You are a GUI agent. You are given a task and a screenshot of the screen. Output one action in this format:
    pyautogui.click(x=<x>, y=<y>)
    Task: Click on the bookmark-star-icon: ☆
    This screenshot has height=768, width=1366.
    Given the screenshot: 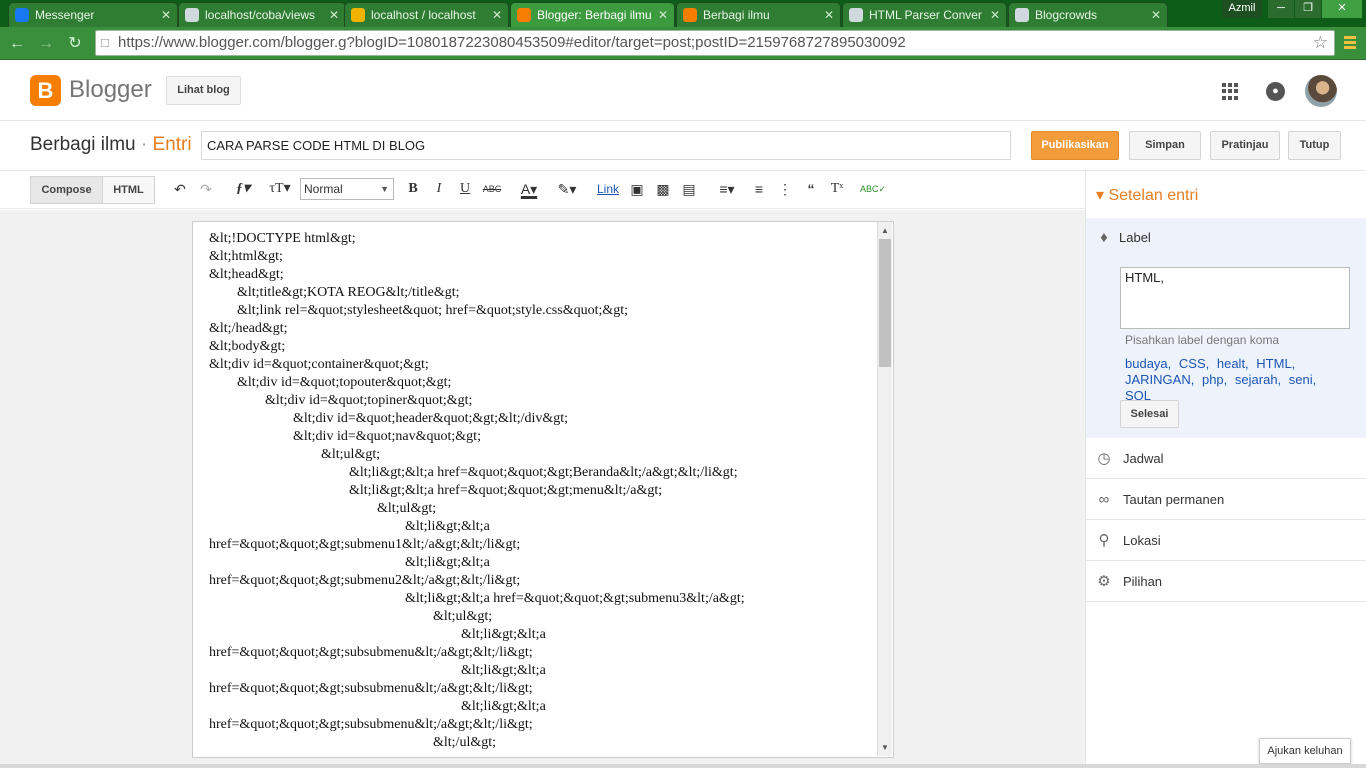 What is the action you would take?
    pyautogui.click(x=1320, y=43)
    